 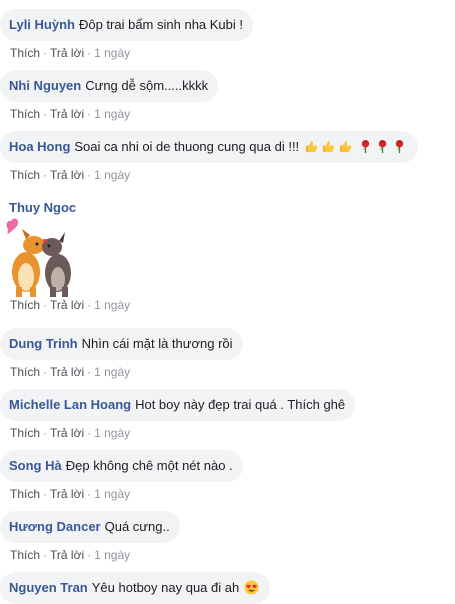 What do you see at coordinates (42, 257) in the screenshot?
I see `dogs-kissing-sticker` at bounding box center [42, 257].